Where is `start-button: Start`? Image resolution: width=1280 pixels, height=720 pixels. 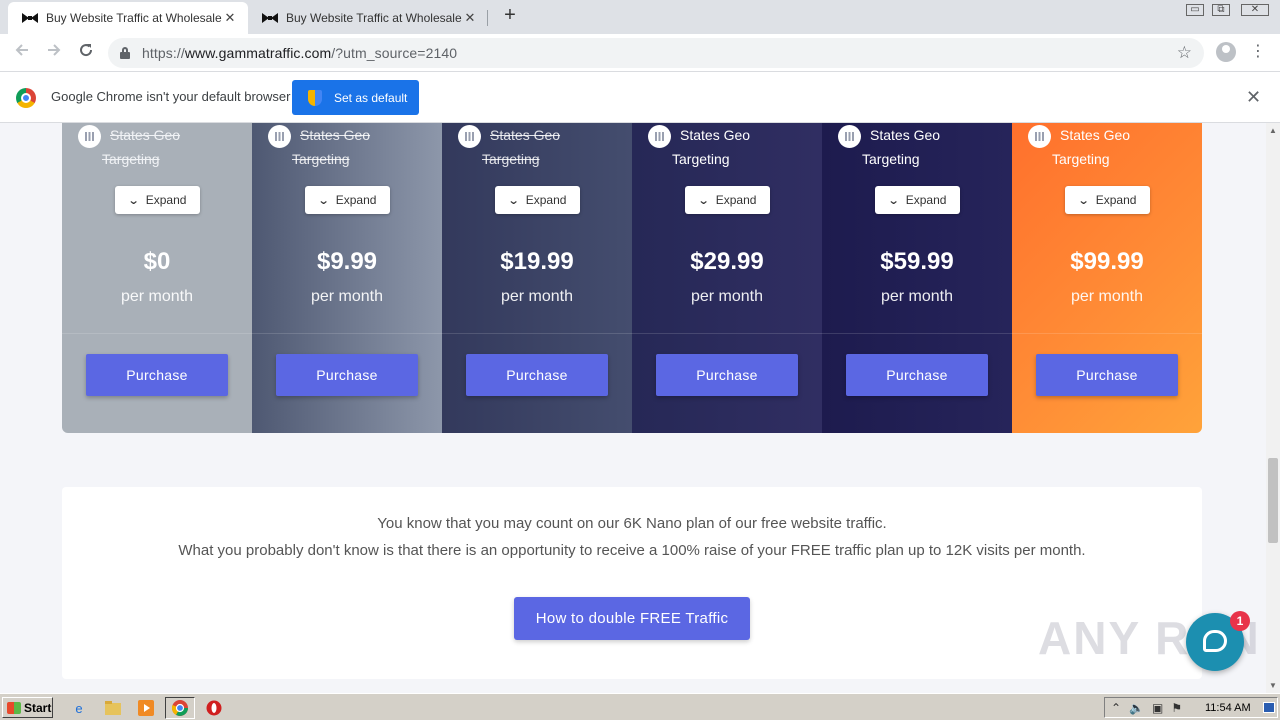
start-button: Start is located at coordinates (27, 707).